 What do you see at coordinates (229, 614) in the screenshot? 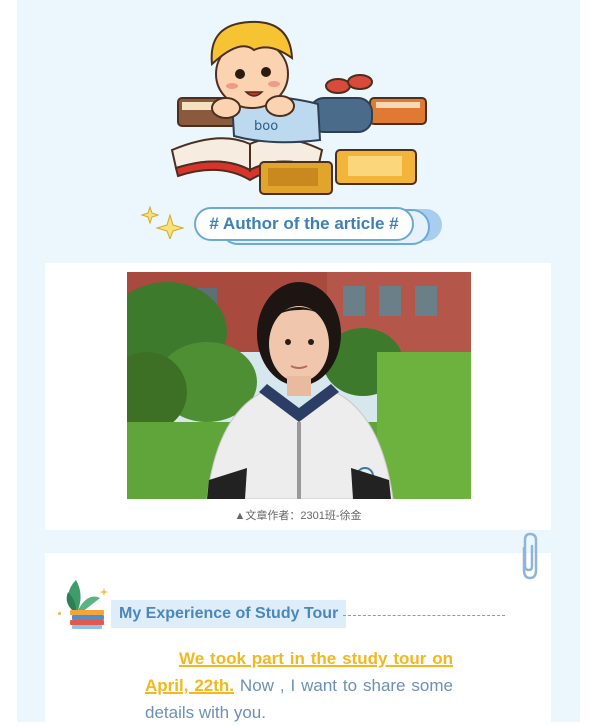
I see `section-title: My Experience of Study Tour` at bounding box center [229, 614].